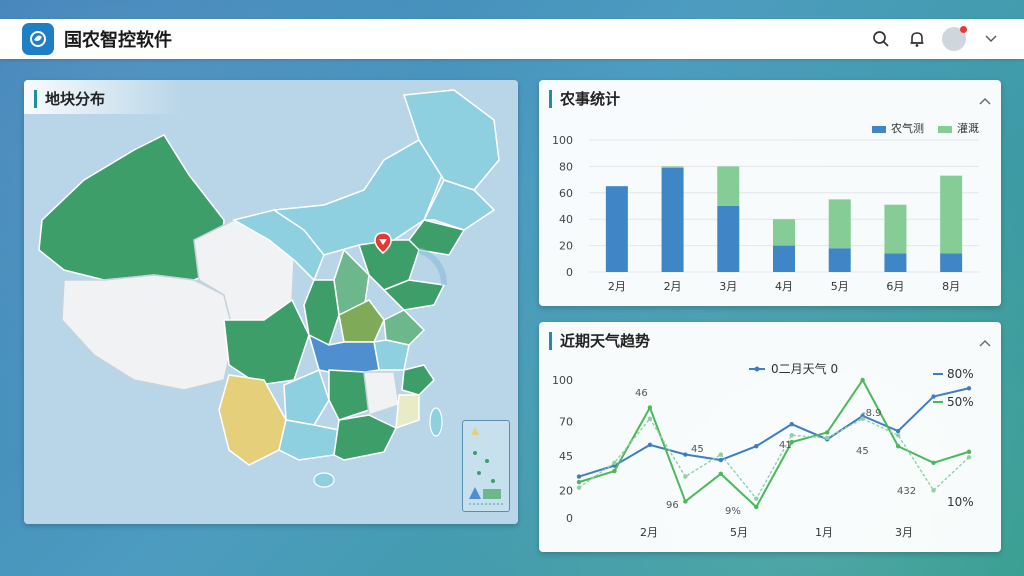 The width and height of the screenshot is (1024, 576). I want to click on bar-chart: 0 20 40 60 80 100 2月 2月 3月 4月 5月 6月 8月, so click(765, 213).